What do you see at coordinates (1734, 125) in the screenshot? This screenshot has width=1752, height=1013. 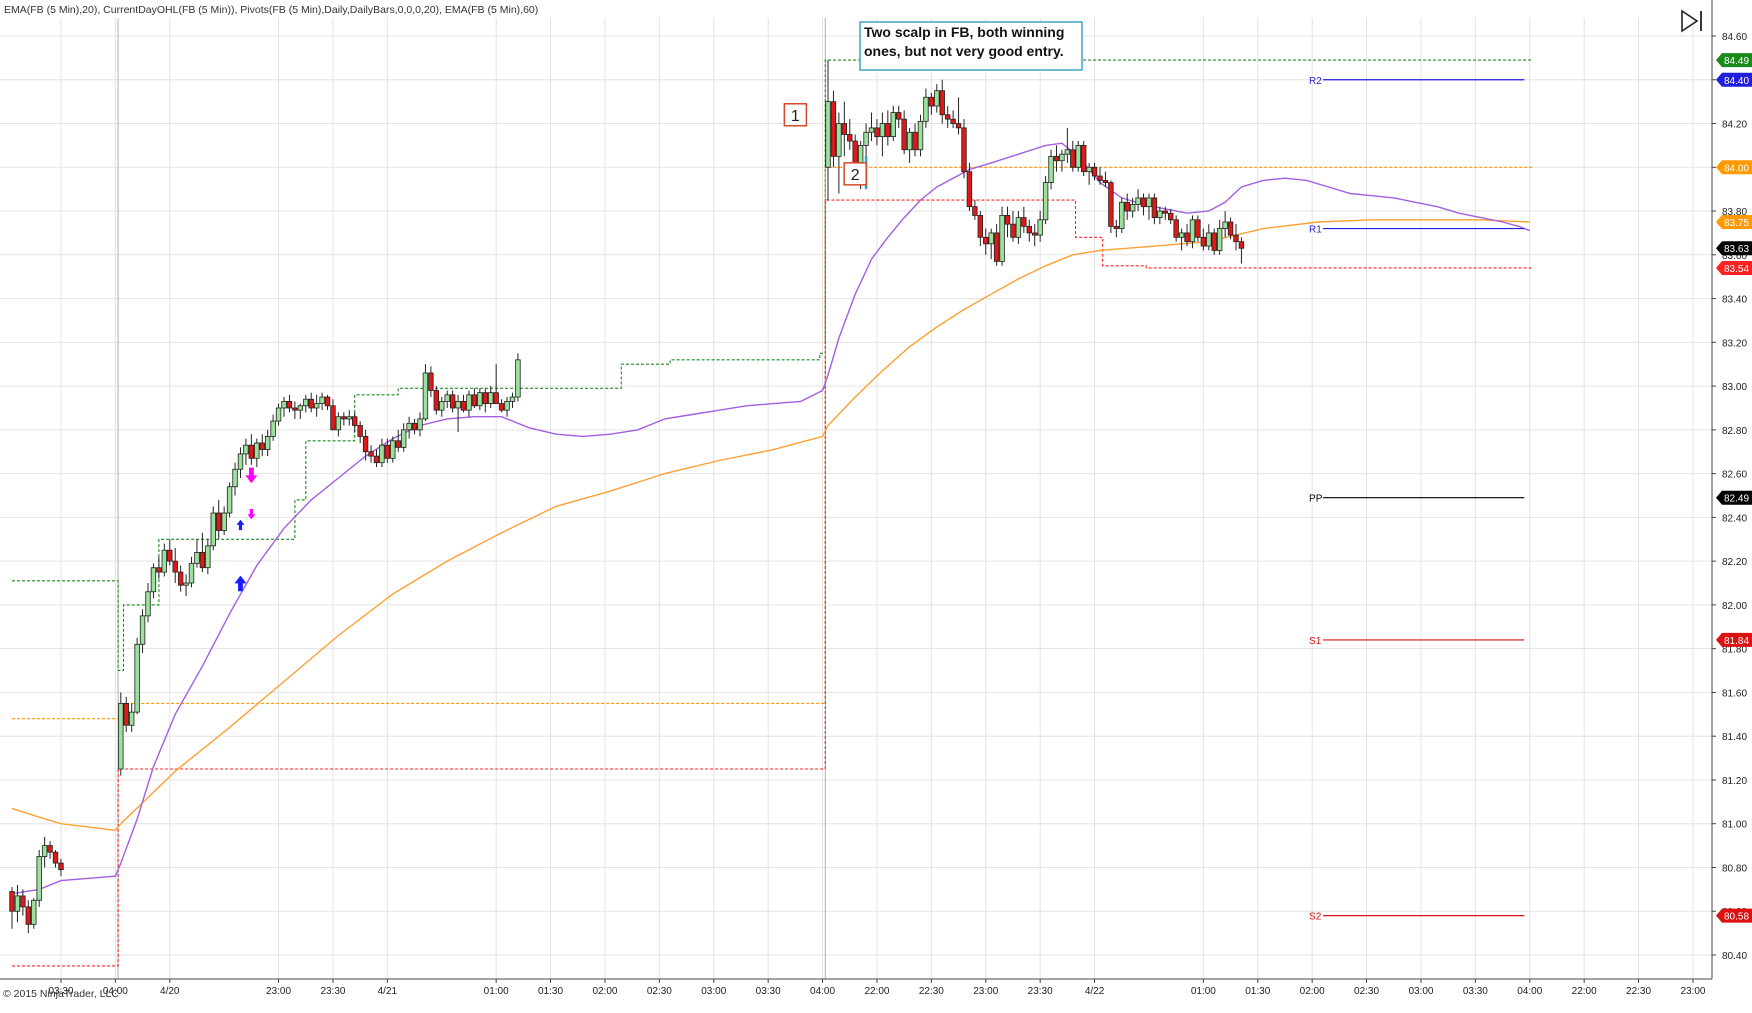 I see `y-tick-label: 84.20` at bounding box center [1734, 125].